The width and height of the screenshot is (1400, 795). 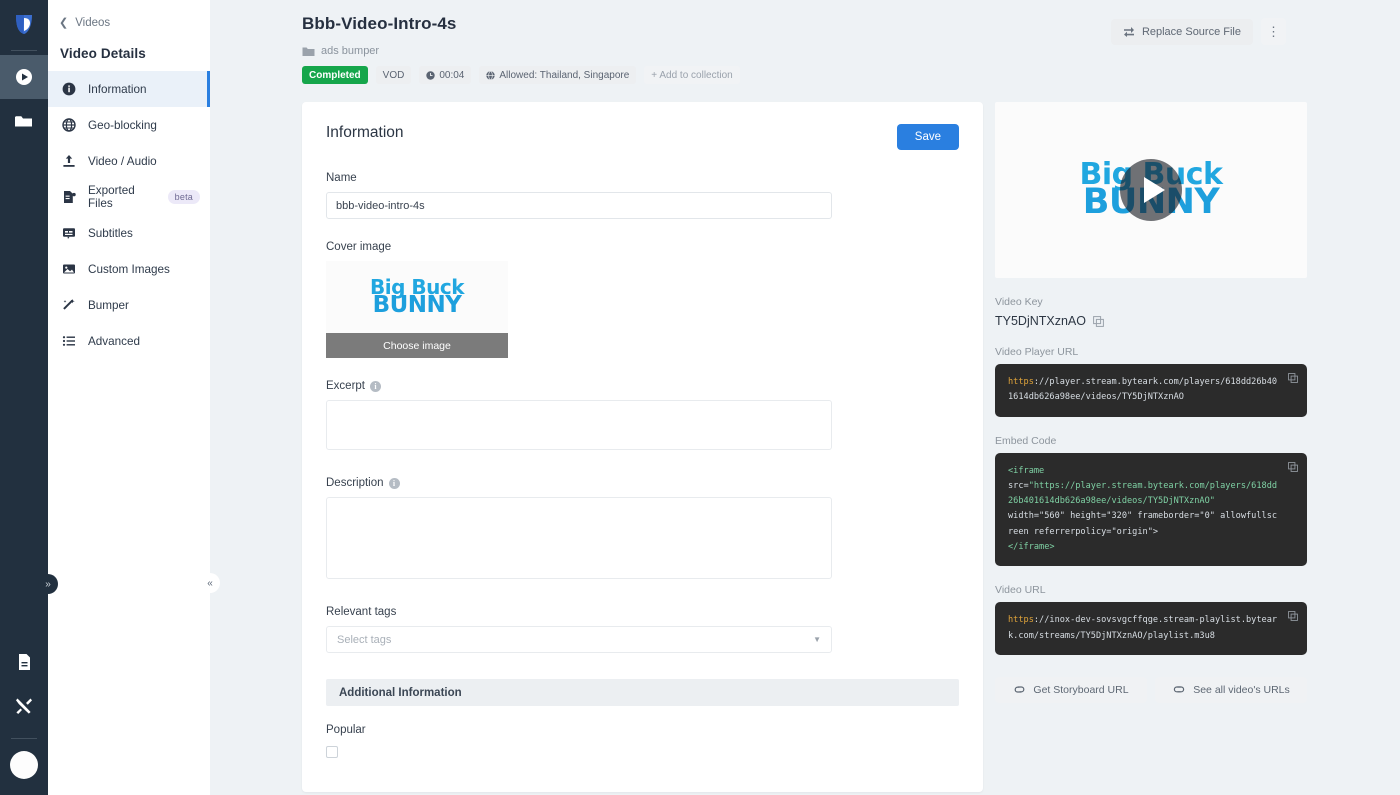 What do you see at coordinates (1037, 352) in the screenshot?
I see `video-player-url-label: Video Player URL` at bounding box center [1037, 352].